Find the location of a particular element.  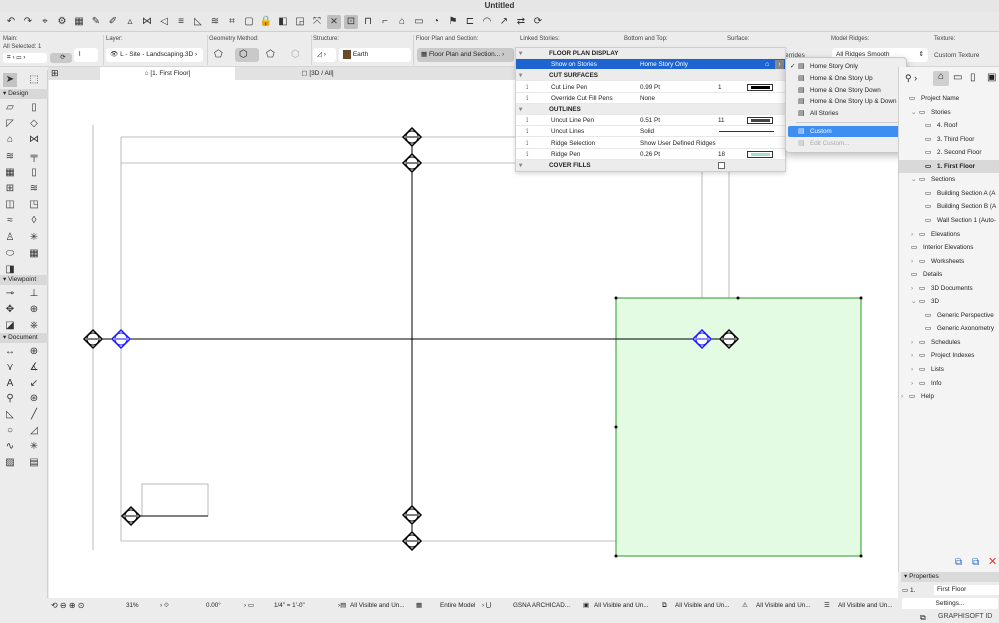

menu-item: ▤ Custom is located at coordinates (846, 131).